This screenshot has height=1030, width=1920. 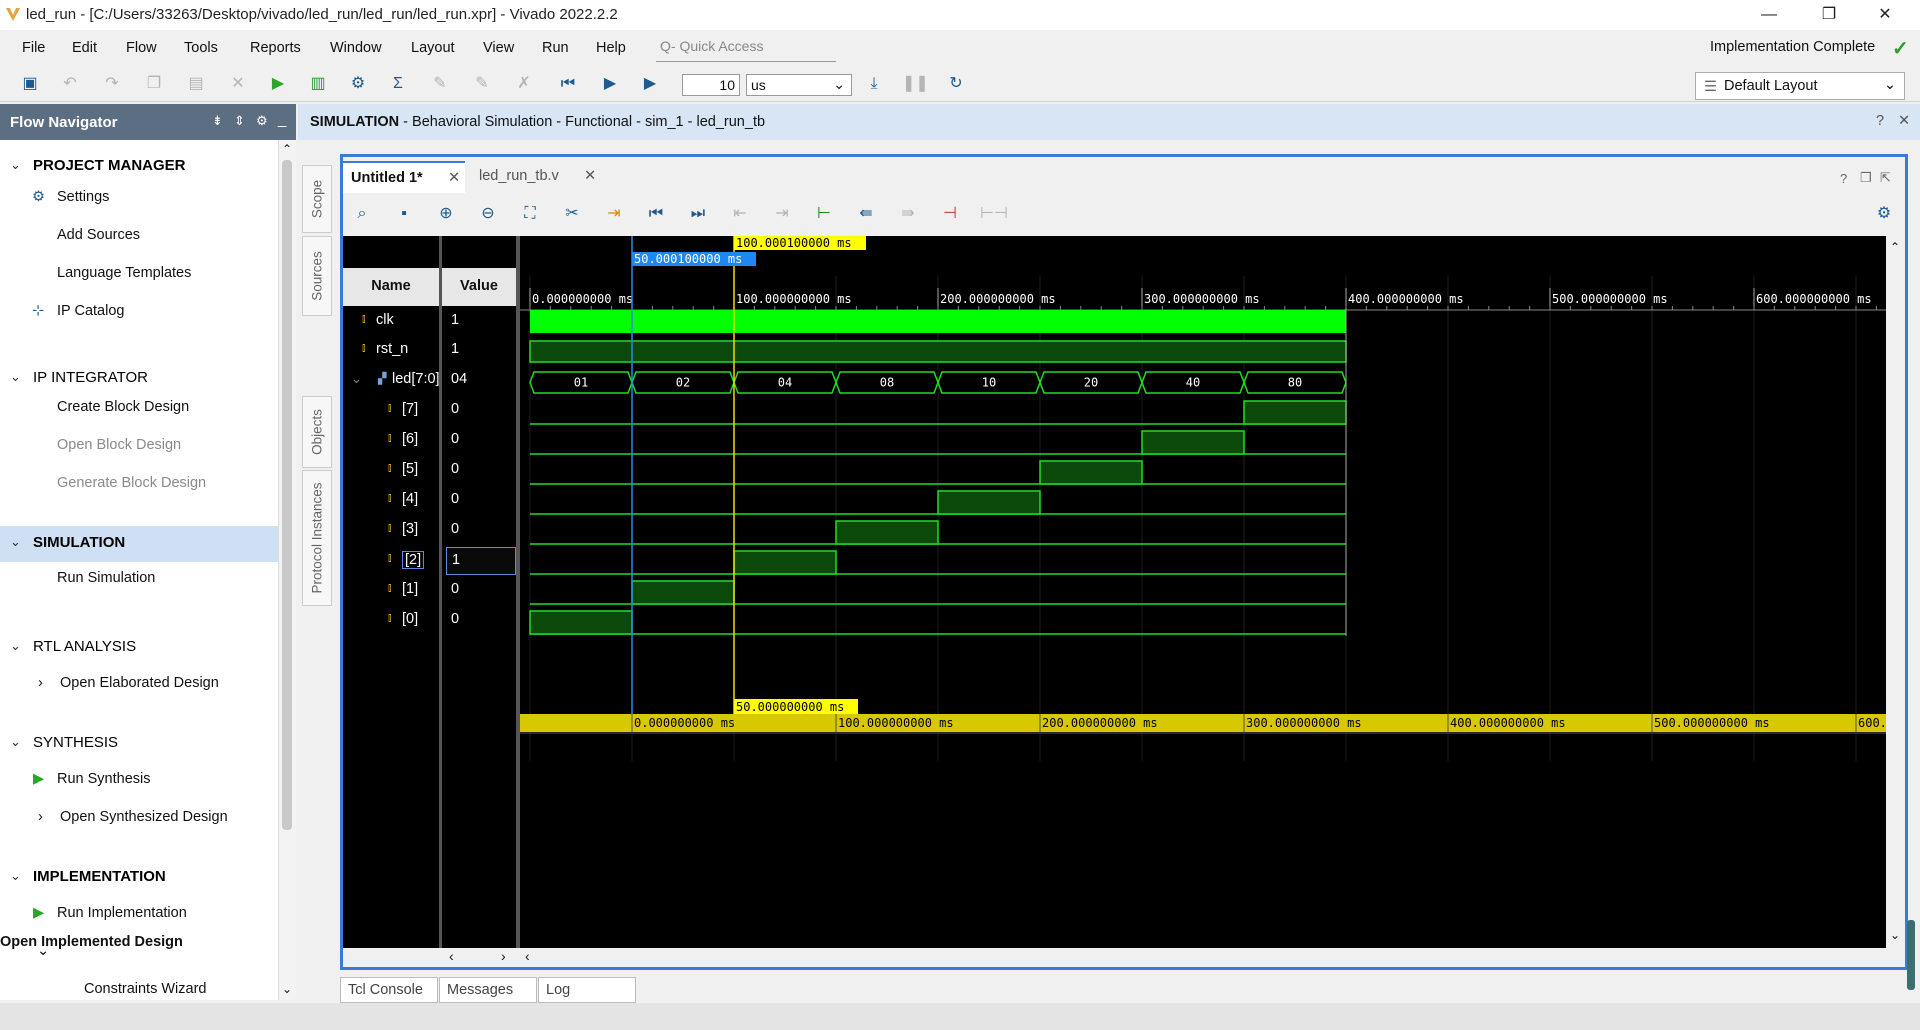 What do you see at coordinates (391, 591) in the screenshot?
I see `signal-name-1: ⫾ [1]` at bounding box center [391, 591].